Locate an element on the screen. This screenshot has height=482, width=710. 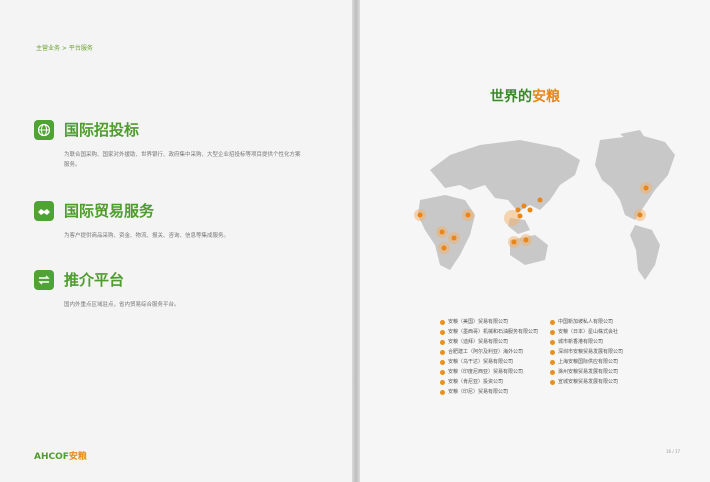
legend-item: 安粮（美国）贸易有限公司 is located at coordinates (500, 322).